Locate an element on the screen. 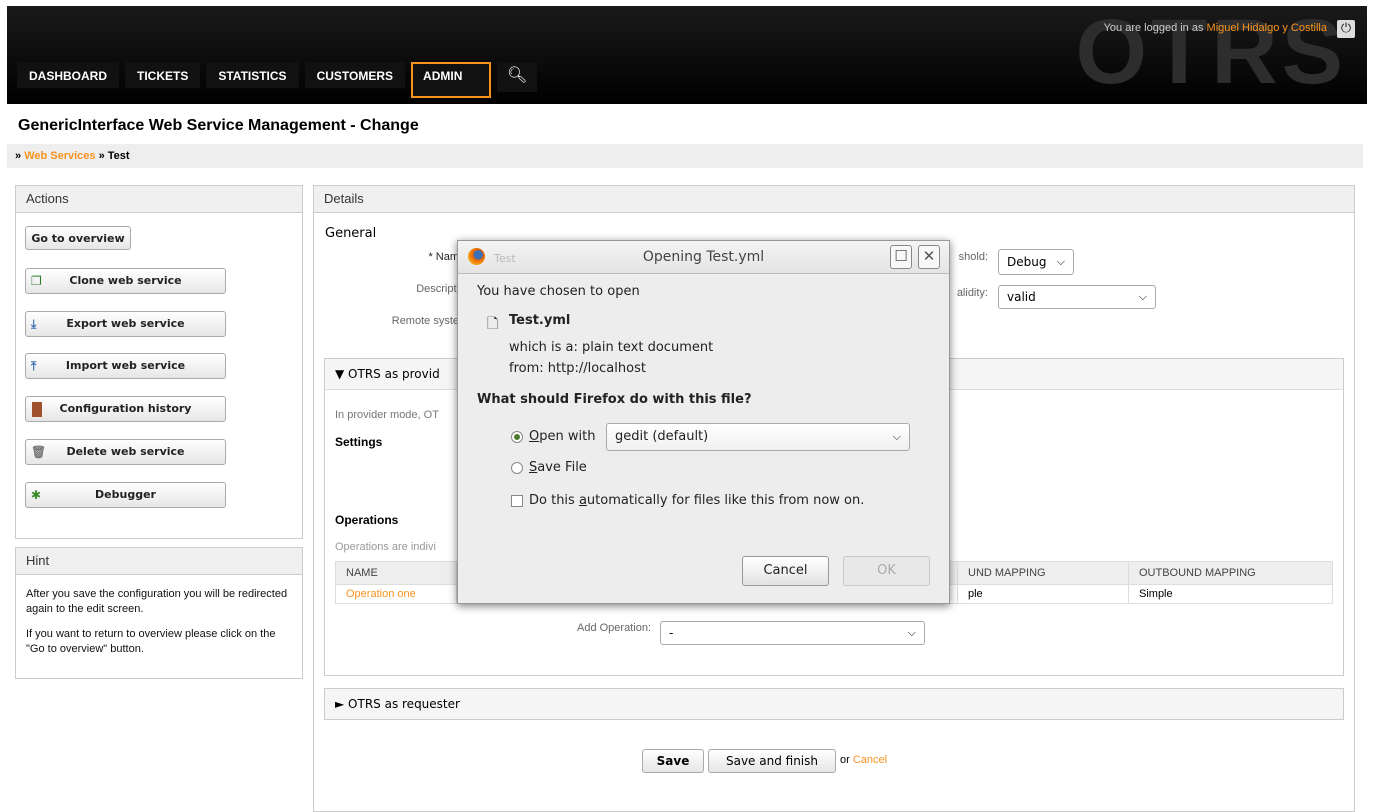  validity-select: valid ⌵ is located at coordinates (1077, 297).